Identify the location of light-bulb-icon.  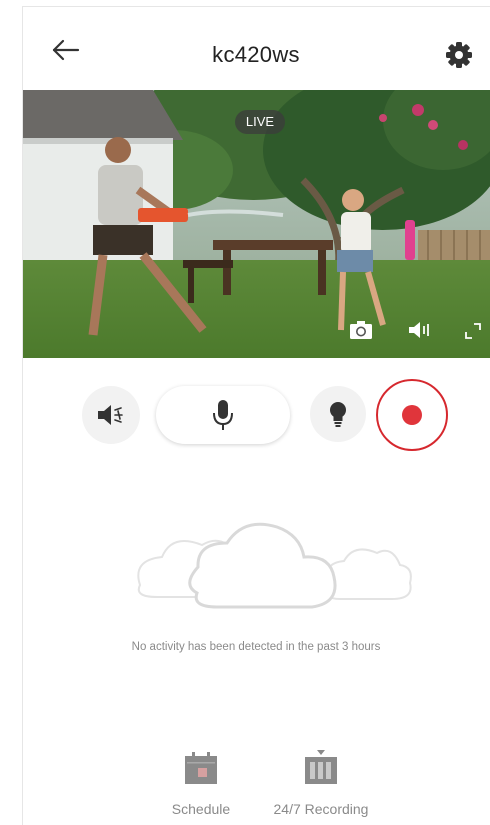
(338, 414).